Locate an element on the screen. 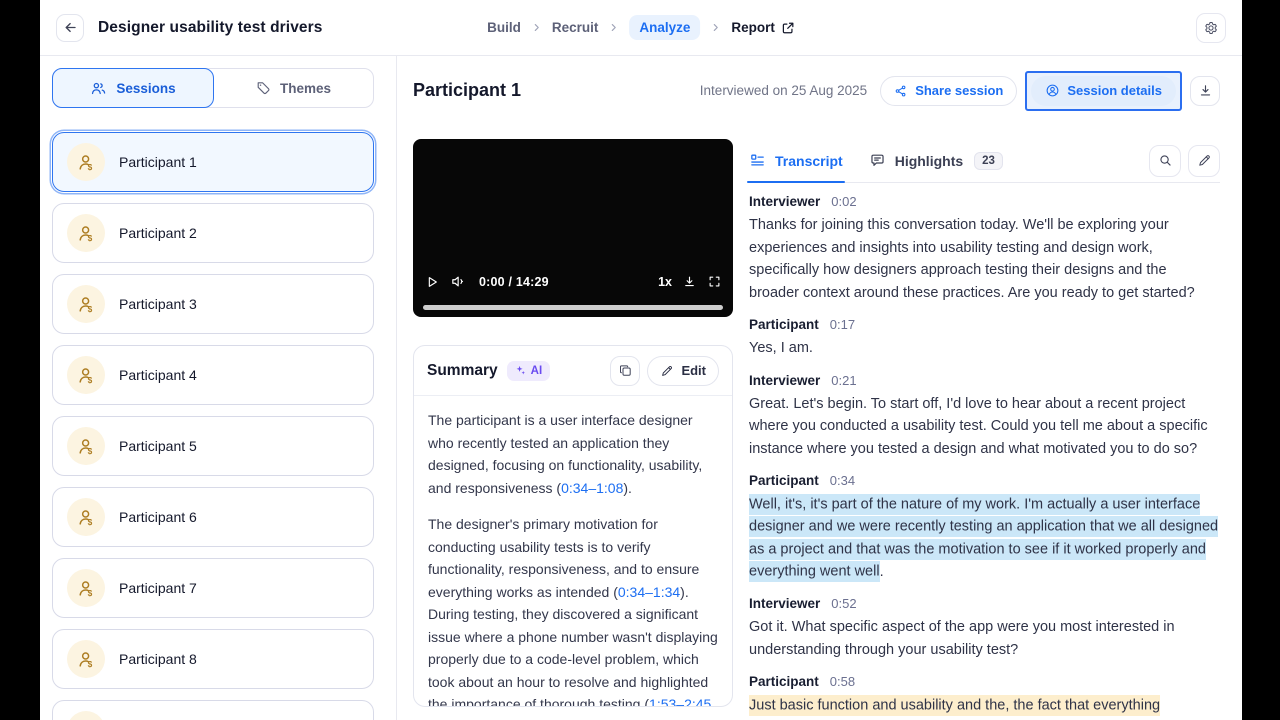  timestamp-link: 0:34–1:08 is located at coordinates (592, 488).